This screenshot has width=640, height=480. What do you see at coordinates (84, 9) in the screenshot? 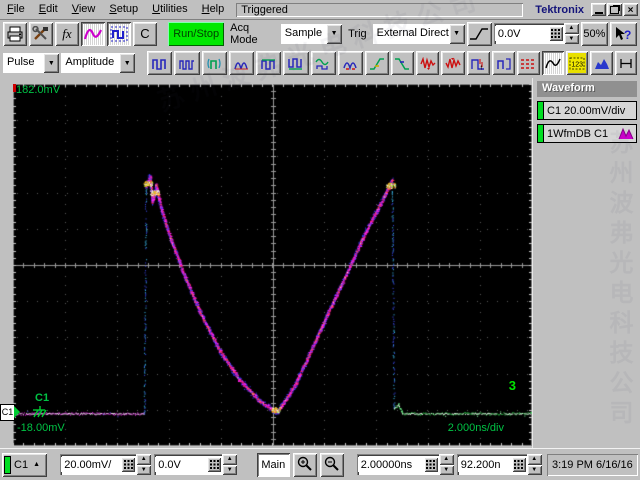
I see `menu-view: View` at bounding box center [84, 9].